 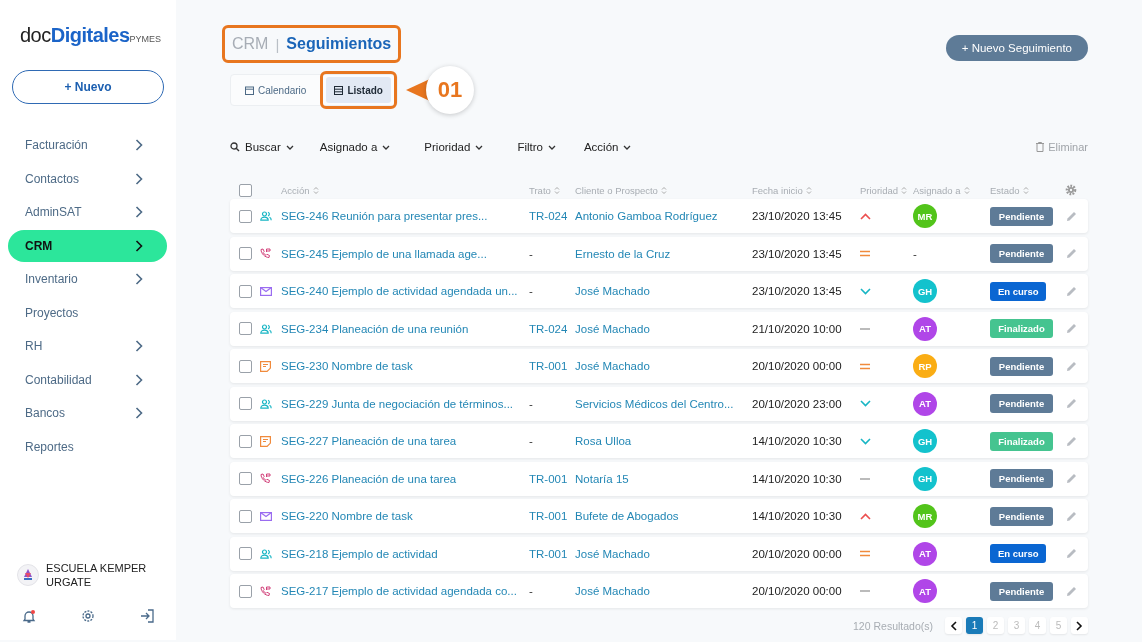 I want to click on sidebar-item: RH, so click(x=83, y=346).